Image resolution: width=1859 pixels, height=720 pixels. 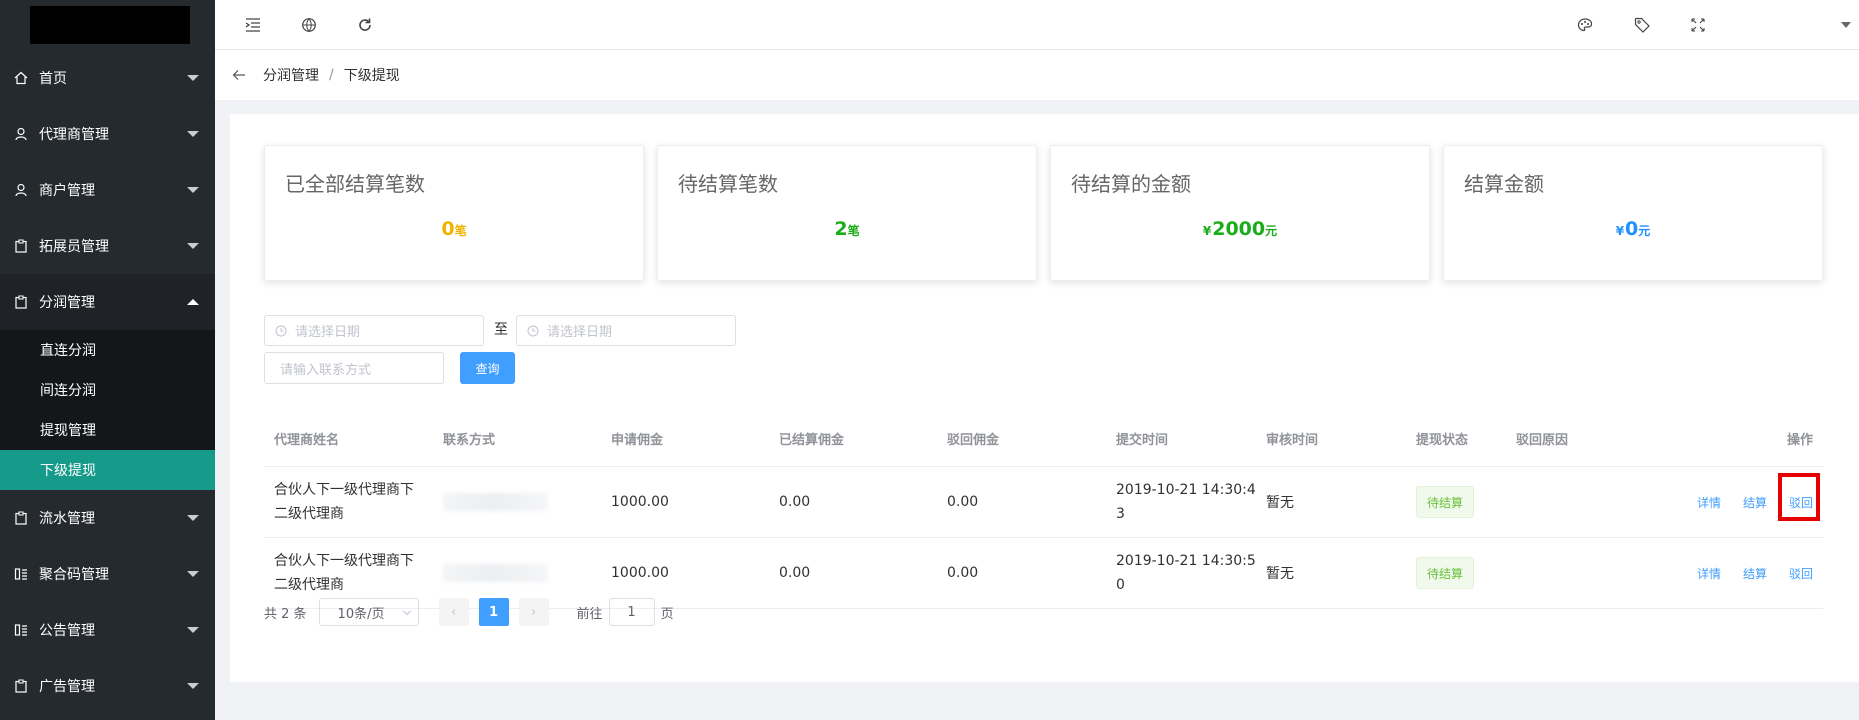 I want to click on sidebar-item-label: 分润管理, so click(x=67, y=303).